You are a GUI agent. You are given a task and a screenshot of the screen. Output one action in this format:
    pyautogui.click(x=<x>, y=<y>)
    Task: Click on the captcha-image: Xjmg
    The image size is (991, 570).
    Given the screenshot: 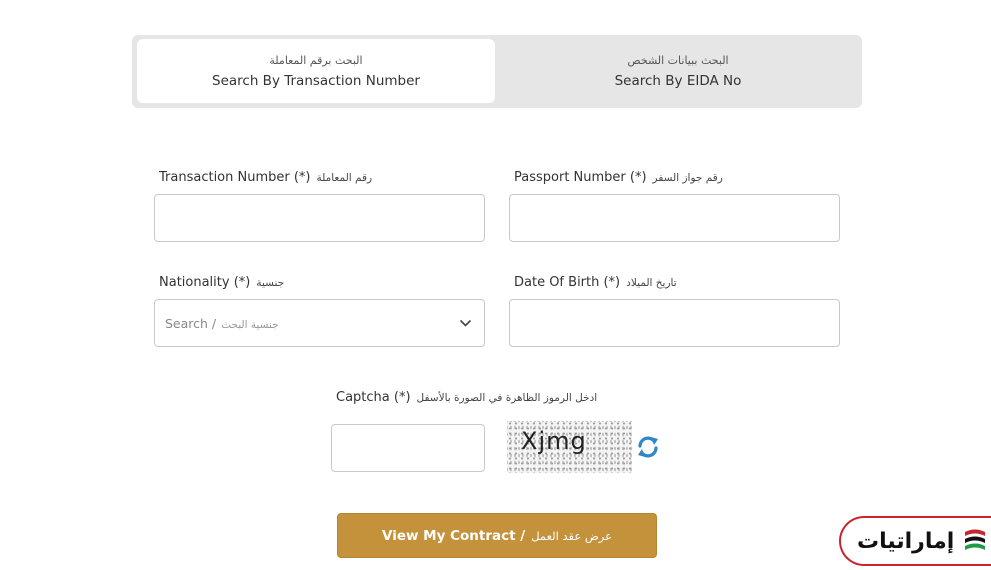 What is the action you would take?
    pyautogui.click(x=569, y=447)
    